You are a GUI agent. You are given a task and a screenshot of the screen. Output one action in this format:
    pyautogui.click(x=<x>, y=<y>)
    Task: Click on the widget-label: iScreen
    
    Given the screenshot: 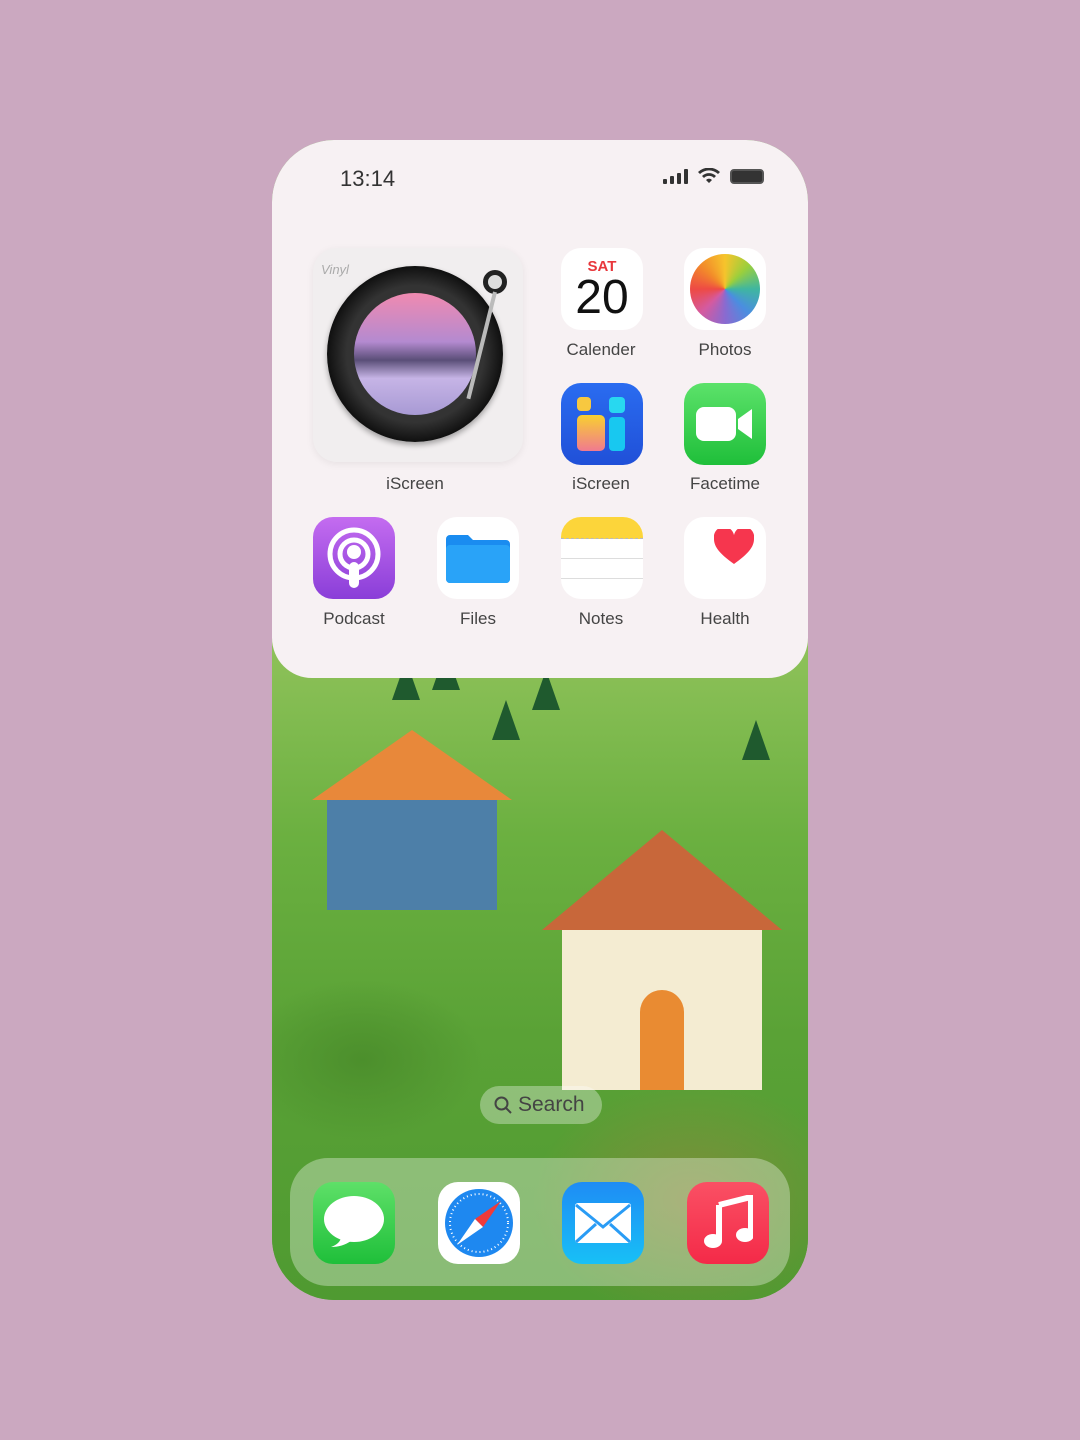 What is the action you would take?
    pyautogui.click(x=415, y=483)
    